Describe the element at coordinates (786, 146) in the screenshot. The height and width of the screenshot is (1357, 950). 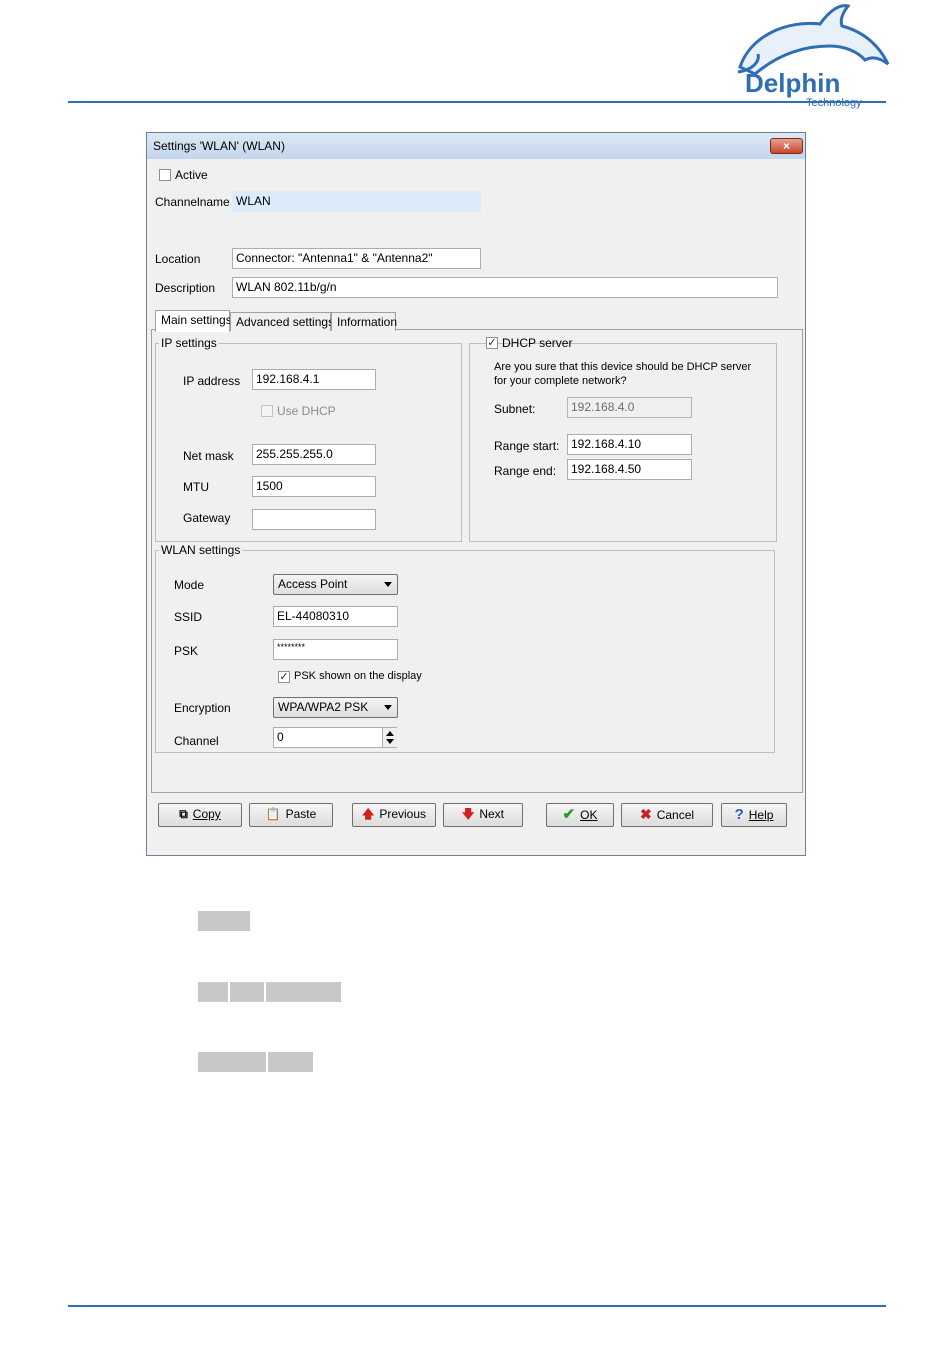
I see `close-button: ×` at that location.